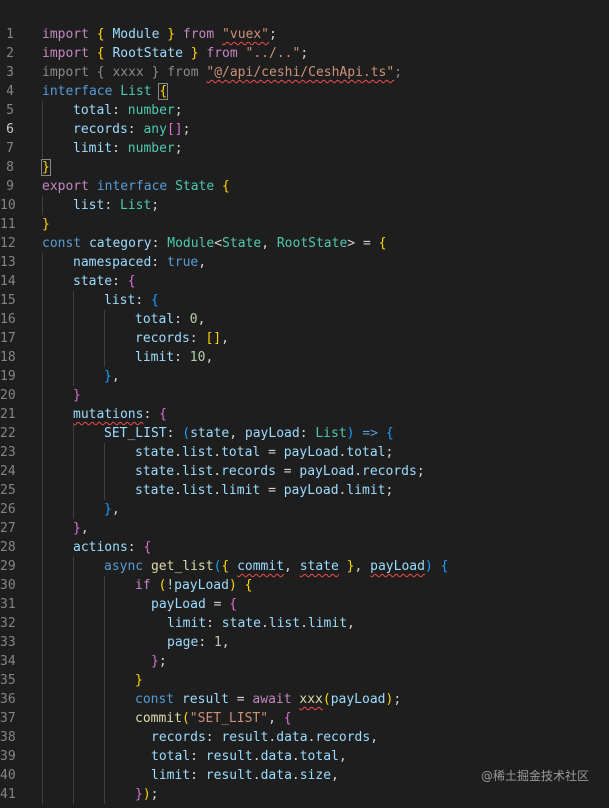 The image size is (609, 808). What do you see at coordinates (147, 53) in the screenshot?
I see `code-token: RootState` at bounding box center [147, 53].